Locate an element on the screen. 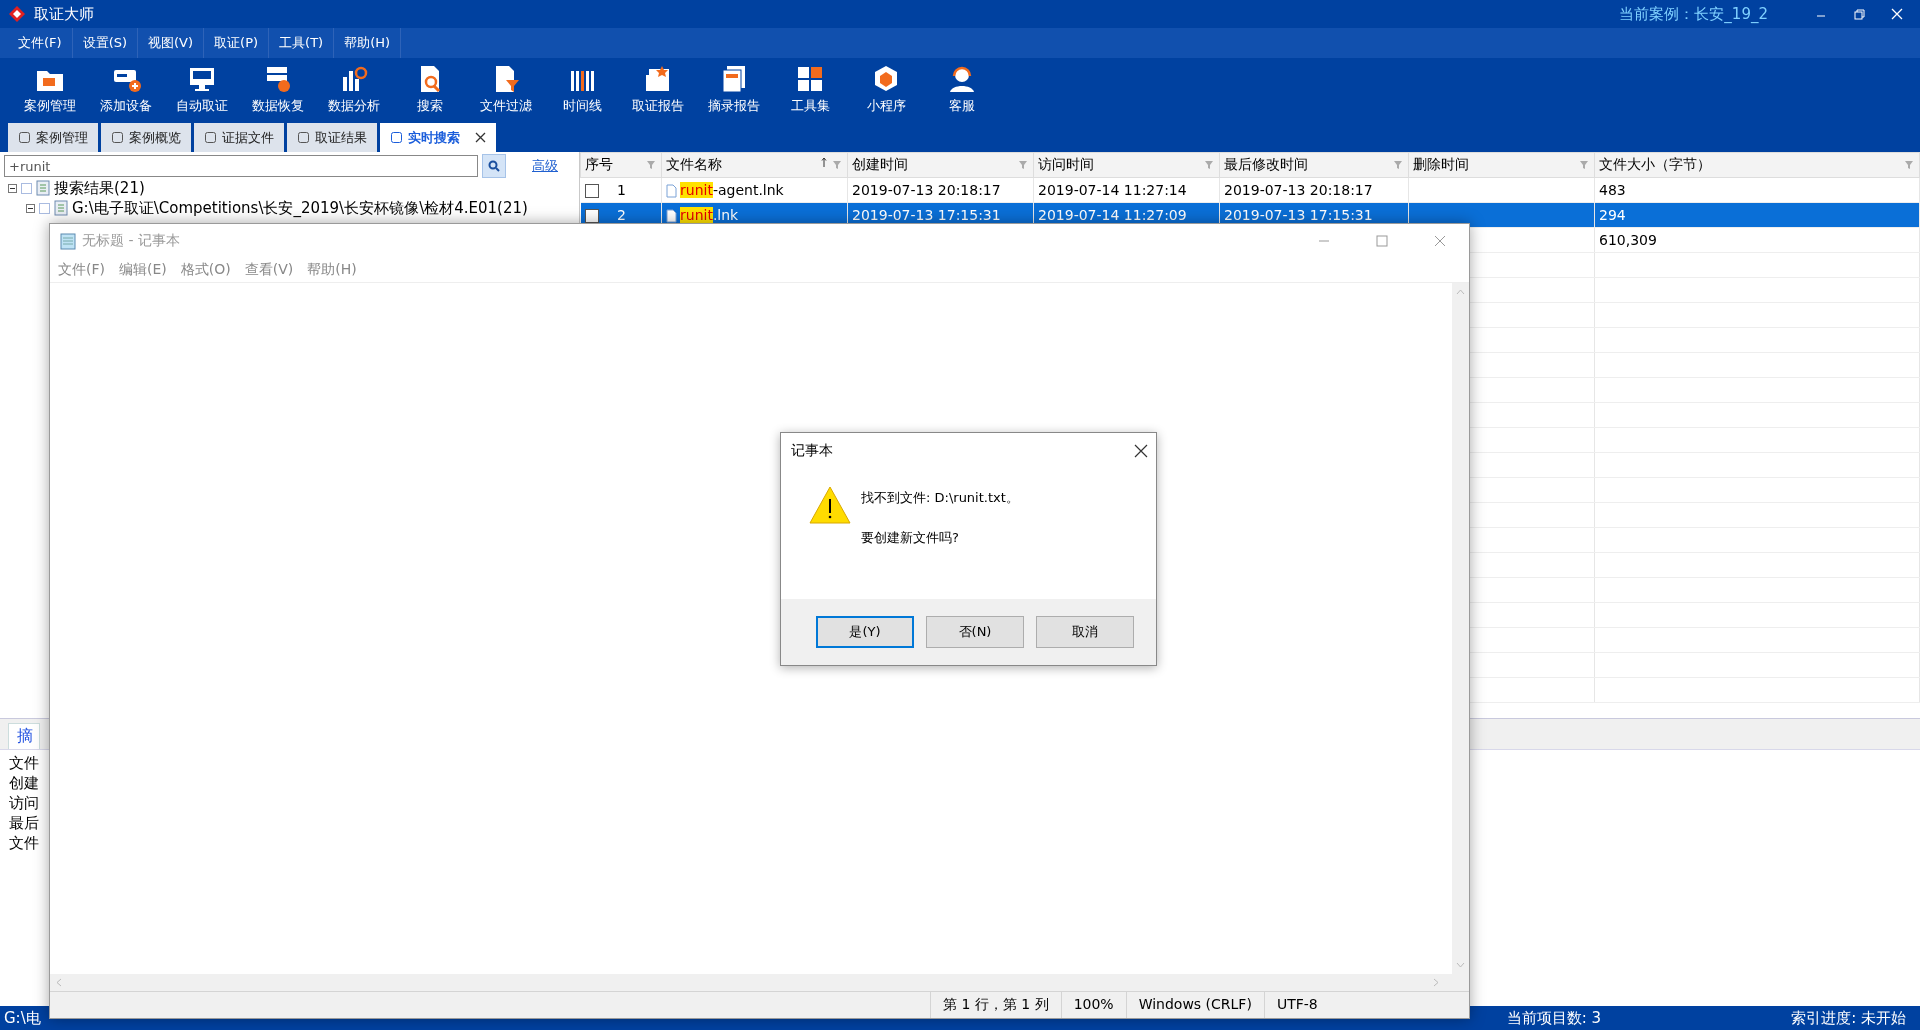 Image resolution: width=1920 pixels, height=1030 pixels. dialog-question: 要创建新文件吗? is located at coordinates (910, 538).